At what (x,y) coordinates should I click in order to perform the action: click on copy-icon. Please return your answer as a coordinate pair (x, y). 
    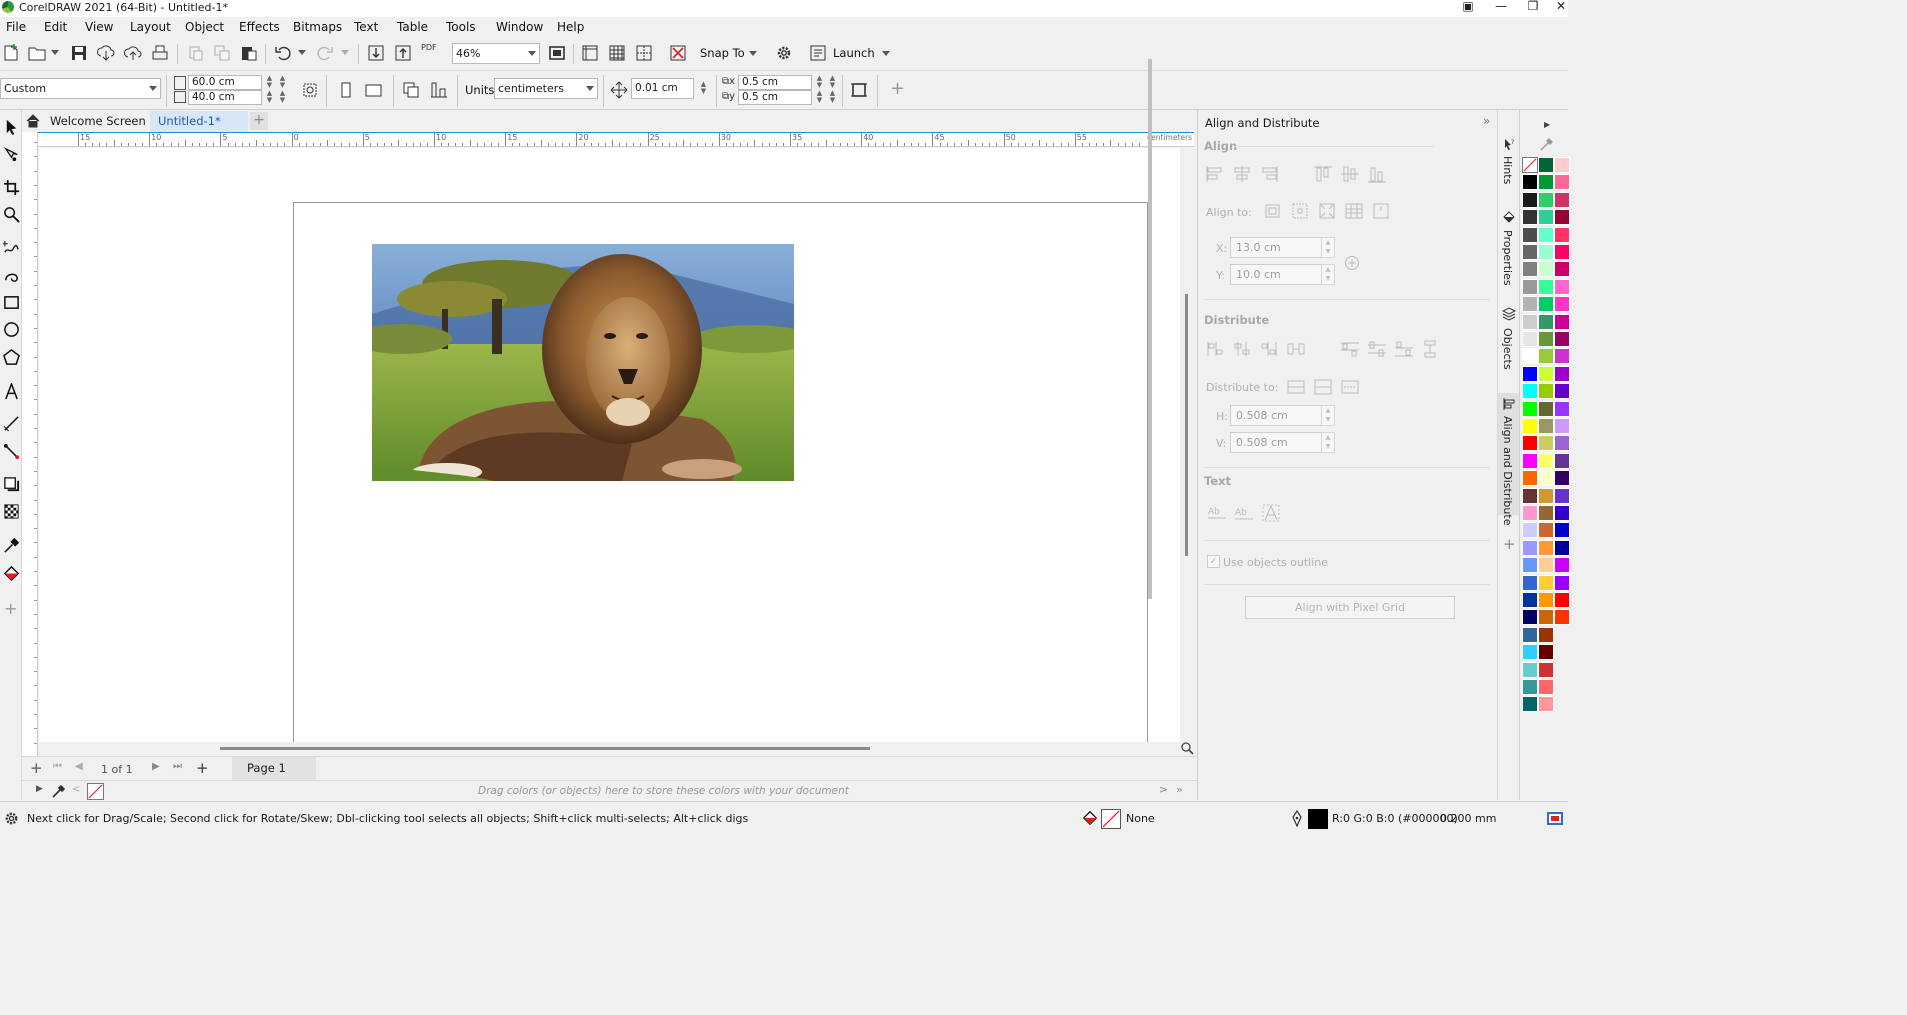
    Looking at the image, I should click on (222, 53).